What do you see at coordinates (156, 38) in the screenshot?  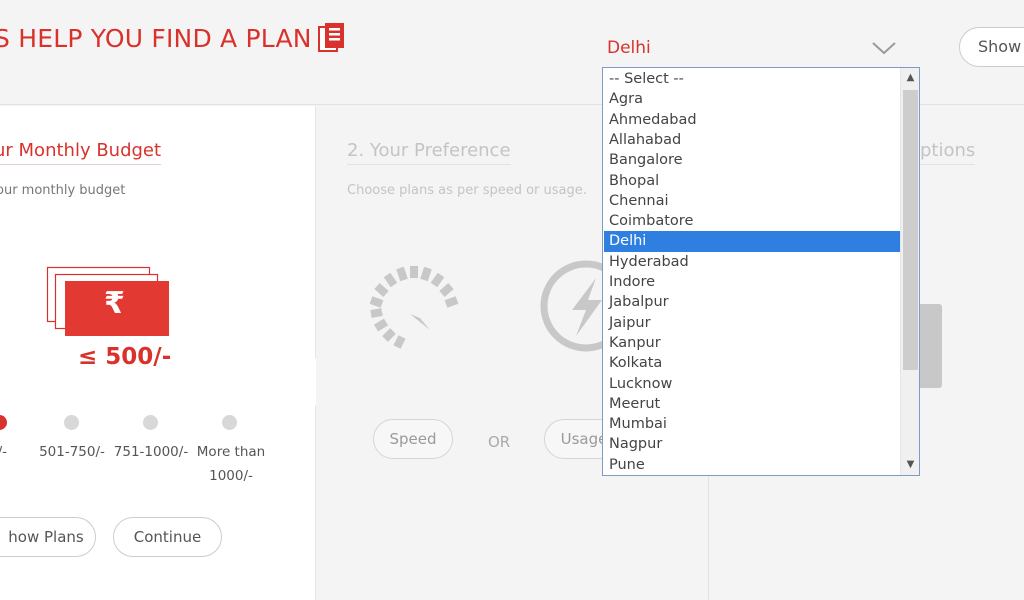 I see `page-title: S HELP YOU FIND A PLAN` at bounding box center [156, 38].